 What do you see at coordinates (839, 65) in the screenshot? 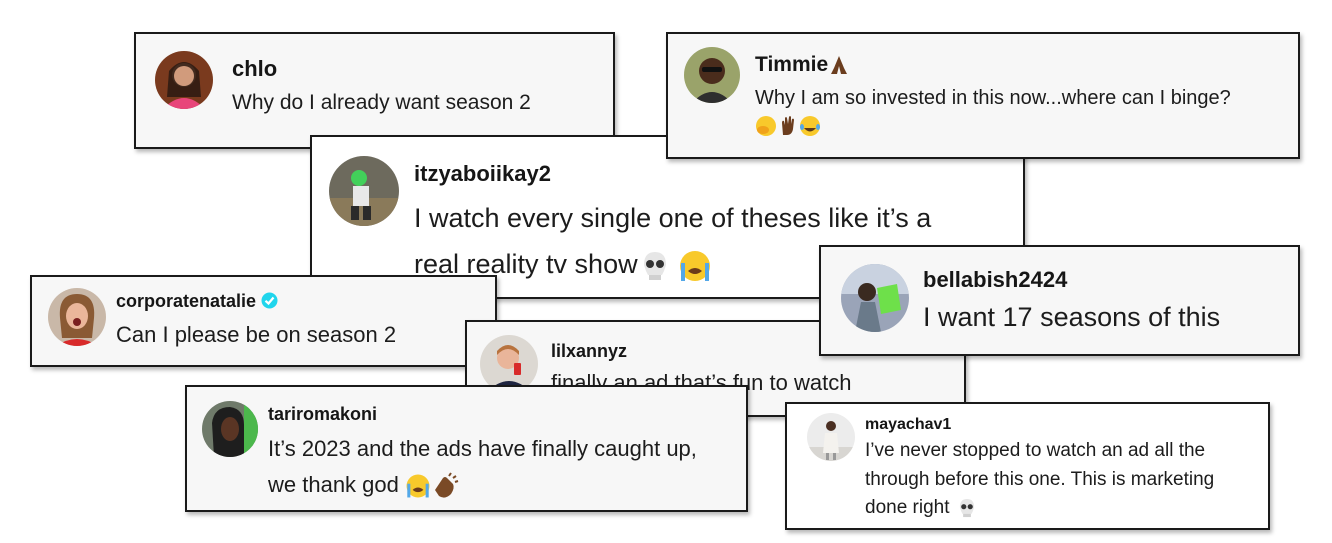
I see `folded-hands-icon` at bounding box center [839, 65].